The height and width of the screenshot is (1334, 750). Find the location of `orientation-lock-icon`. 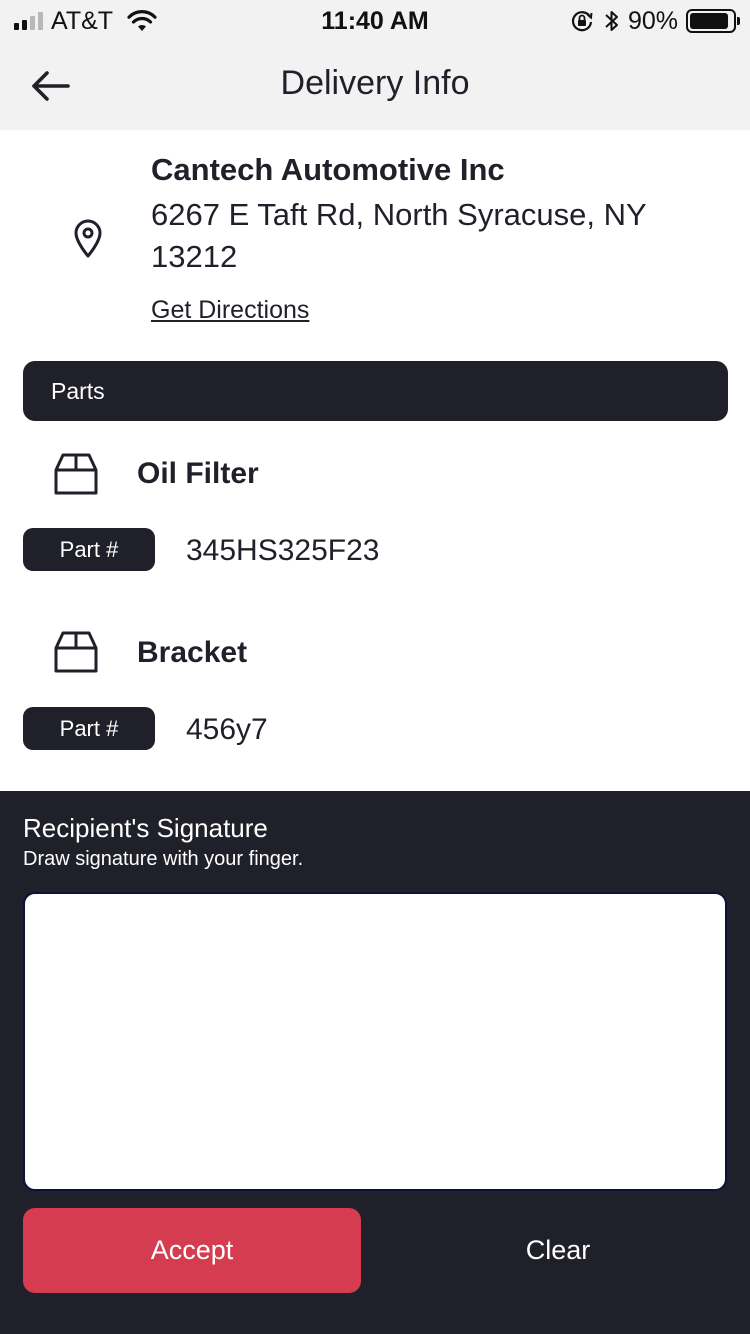

orientation-lock-icon is located at coordinates (582, 21).